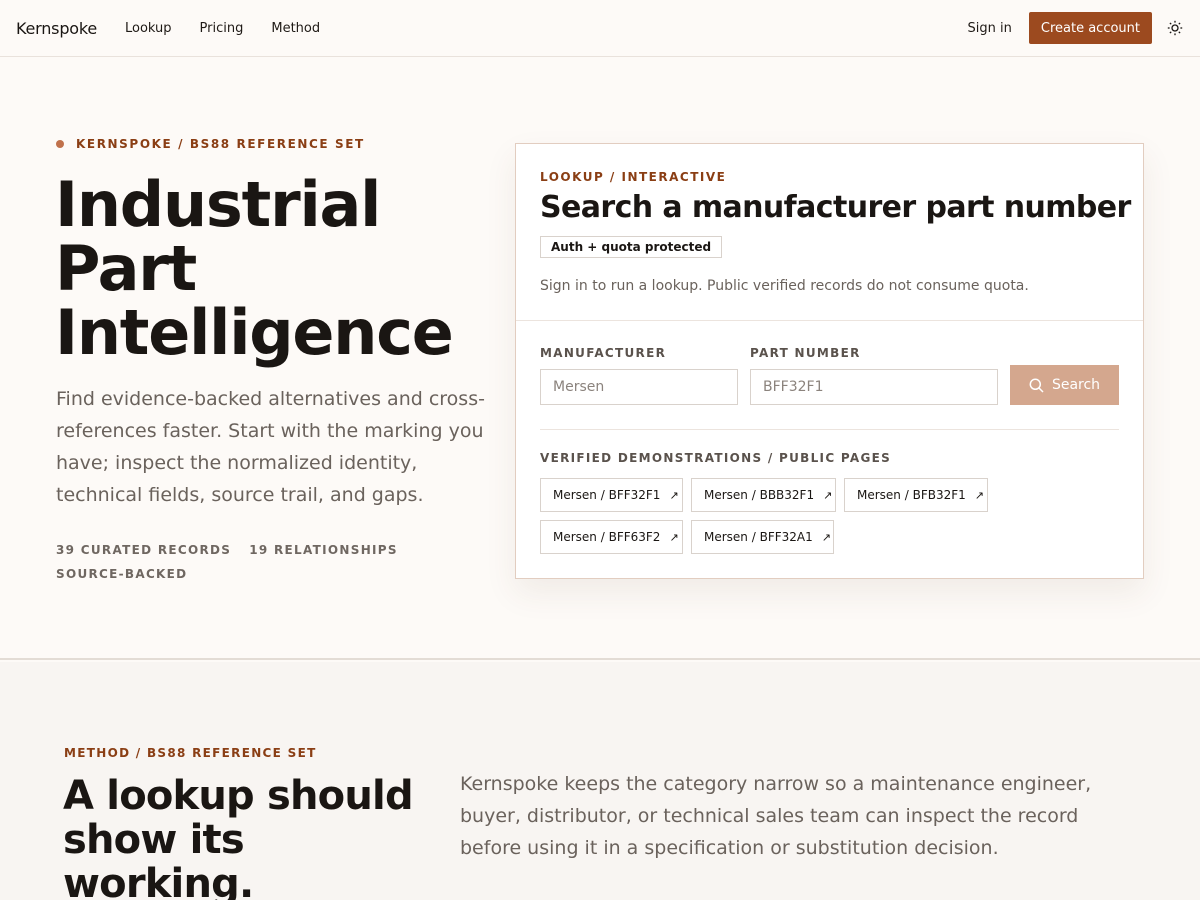  I want to click on demo-link-label: Mersen / BFF63F2, so click(607, 537).